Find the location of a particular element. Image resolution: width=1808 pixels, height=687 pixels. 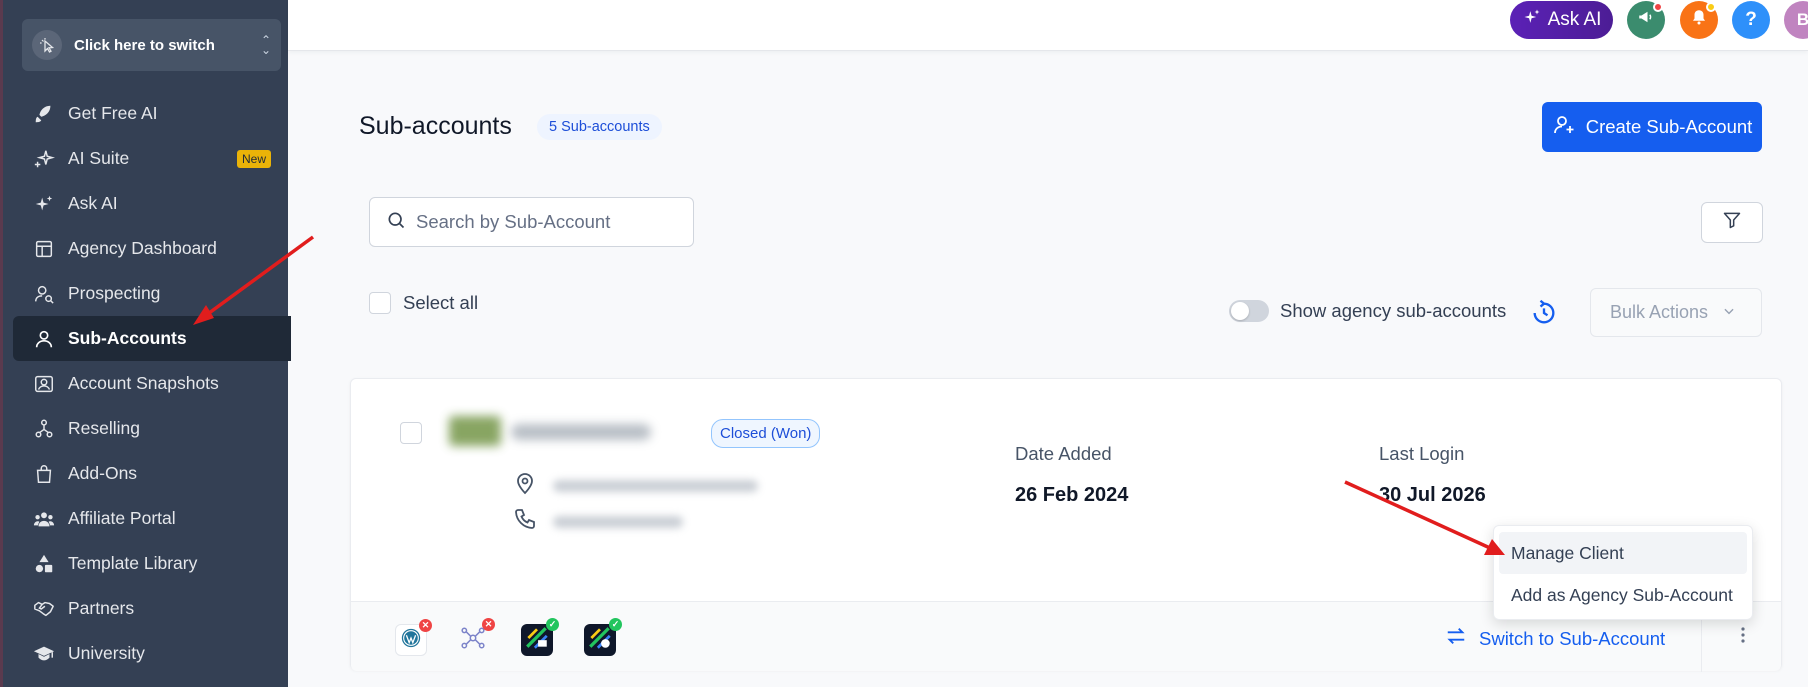

sub-account-count-badge: 5 Sub-accounts is located at coordinates (599, 127).